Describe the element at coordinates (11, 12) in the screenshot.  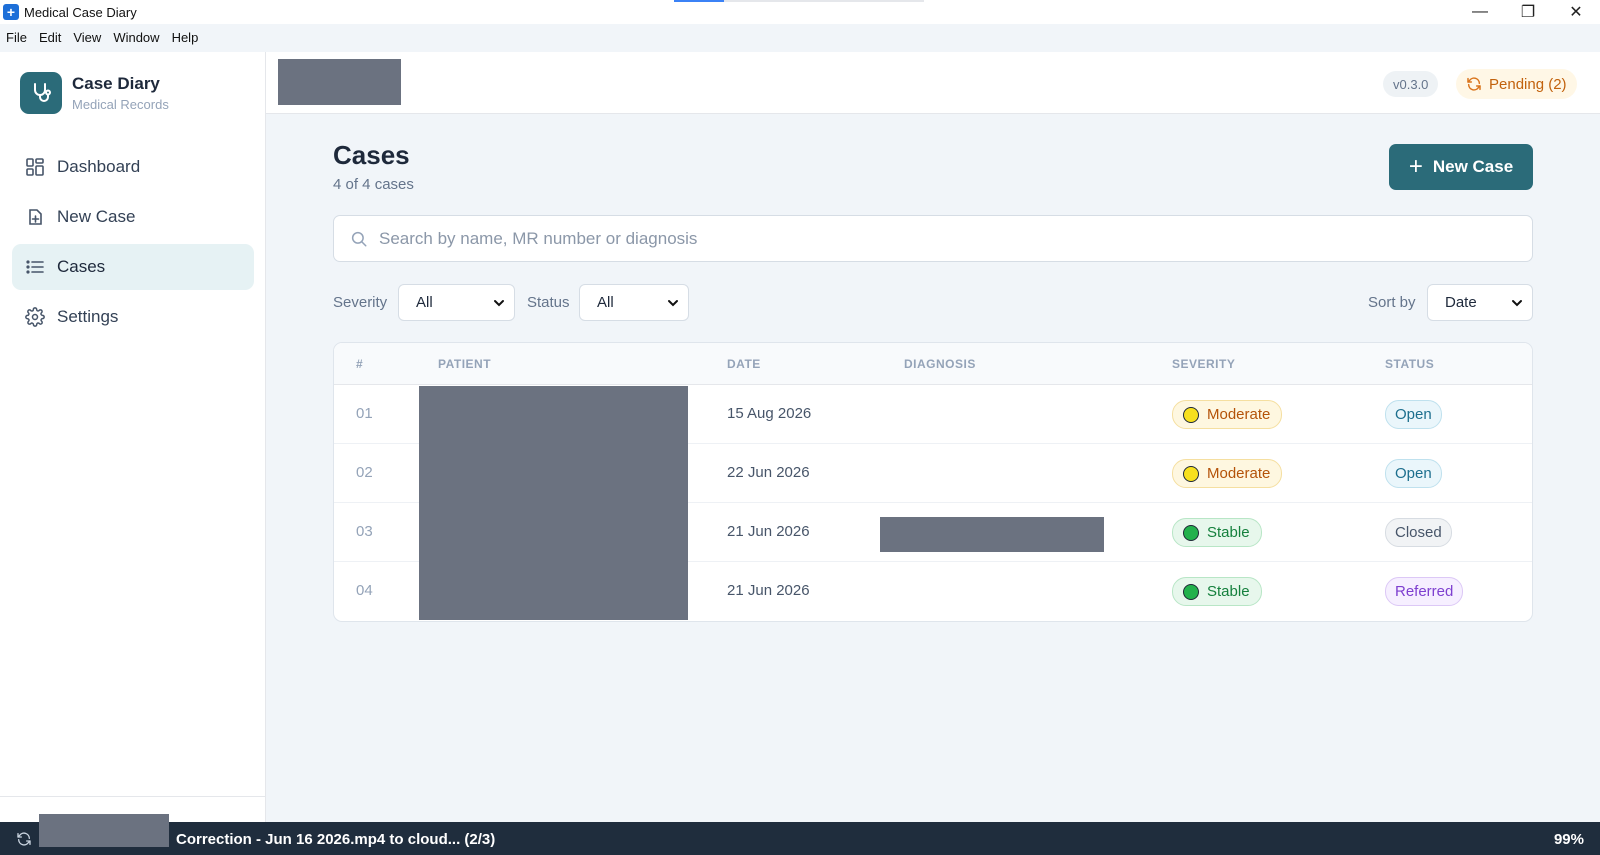
I see `app-icon: +` at that location.